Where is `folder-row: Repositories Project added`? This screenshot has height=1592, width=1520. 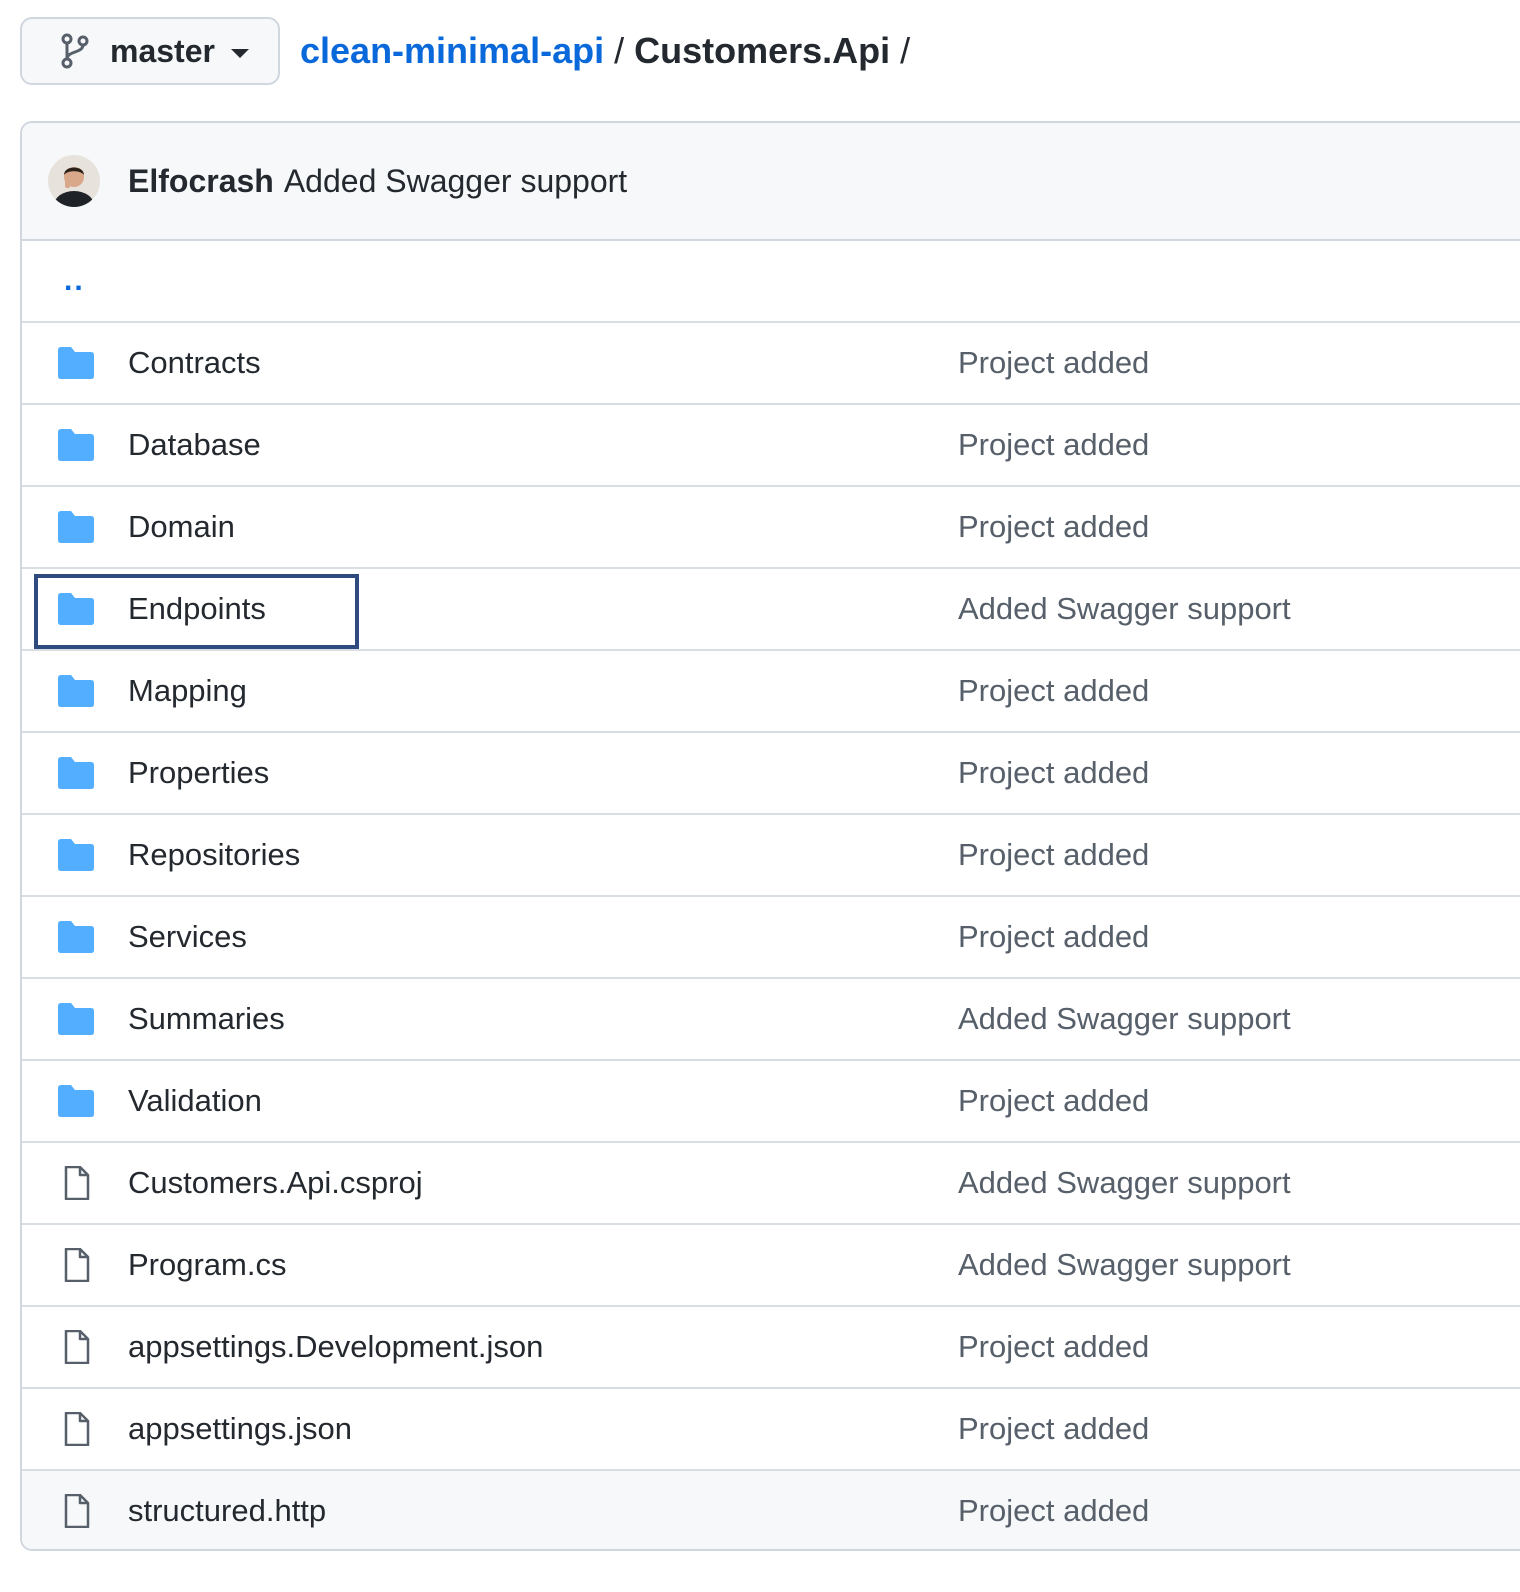
folder-row: Repositories Project added is located at coordinates (771, 856).